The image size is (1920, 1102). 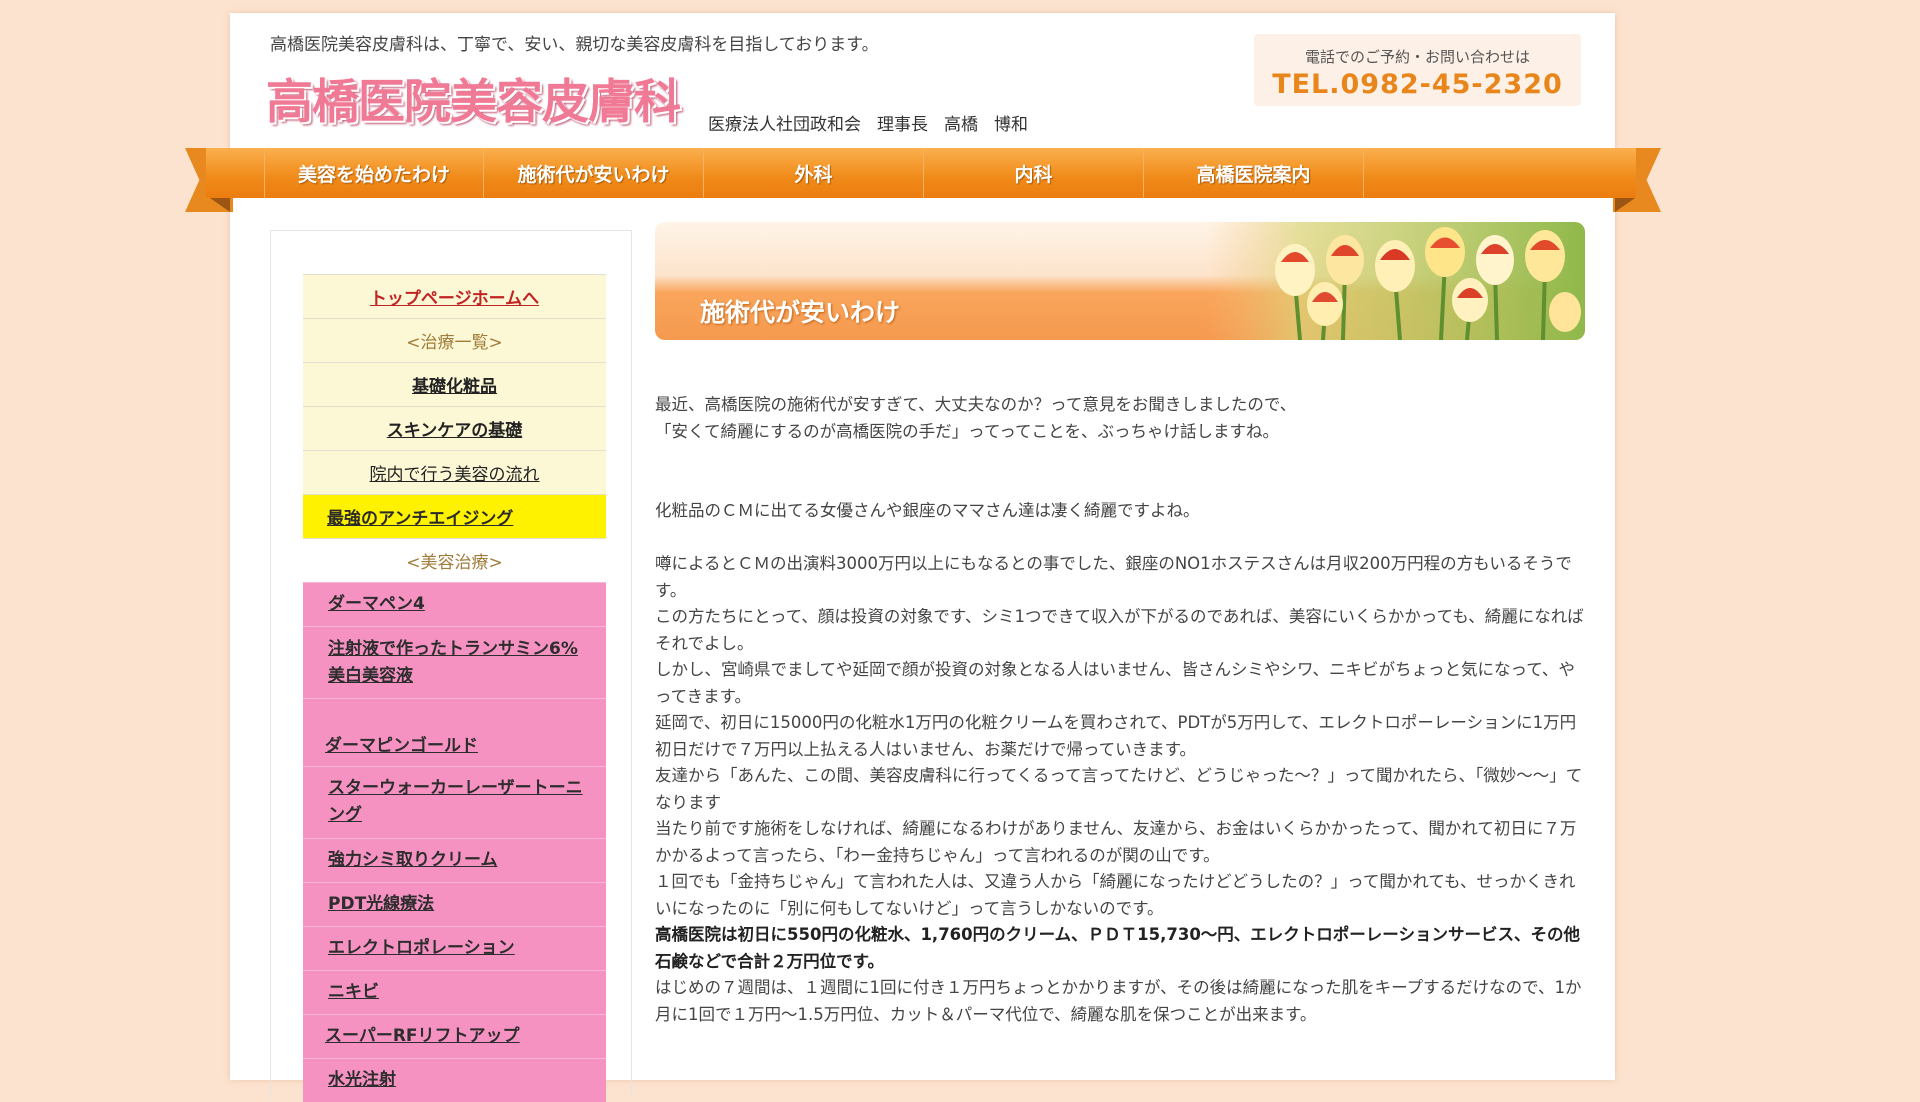 I want to click on contact-box: 電話でのご予約・お問い合わせは TEL.0982-45-2320, so click(x=1417, y=70).